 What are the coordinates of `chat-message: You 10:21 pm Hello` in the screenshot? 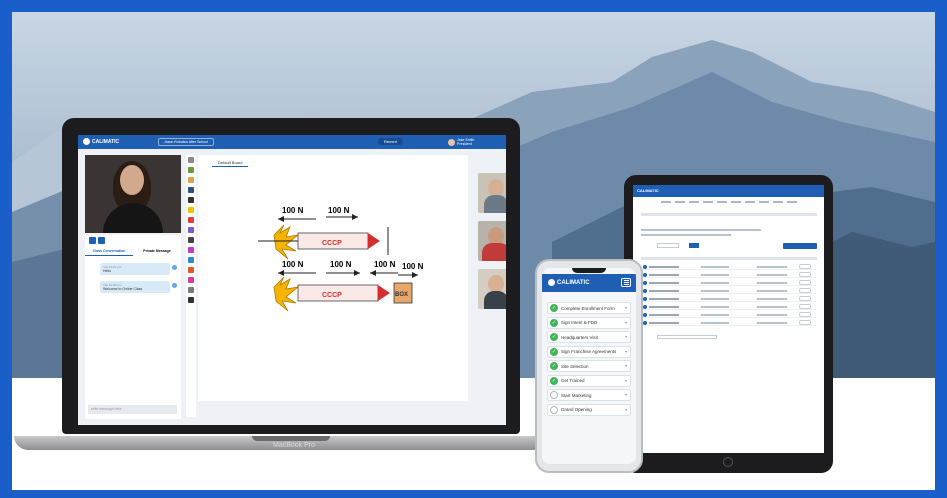 It's located at (135, 269).